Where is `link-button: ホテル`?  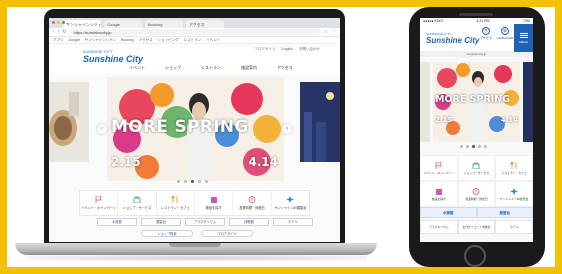 link-button: ホテル is located at coordinates (293, 222).